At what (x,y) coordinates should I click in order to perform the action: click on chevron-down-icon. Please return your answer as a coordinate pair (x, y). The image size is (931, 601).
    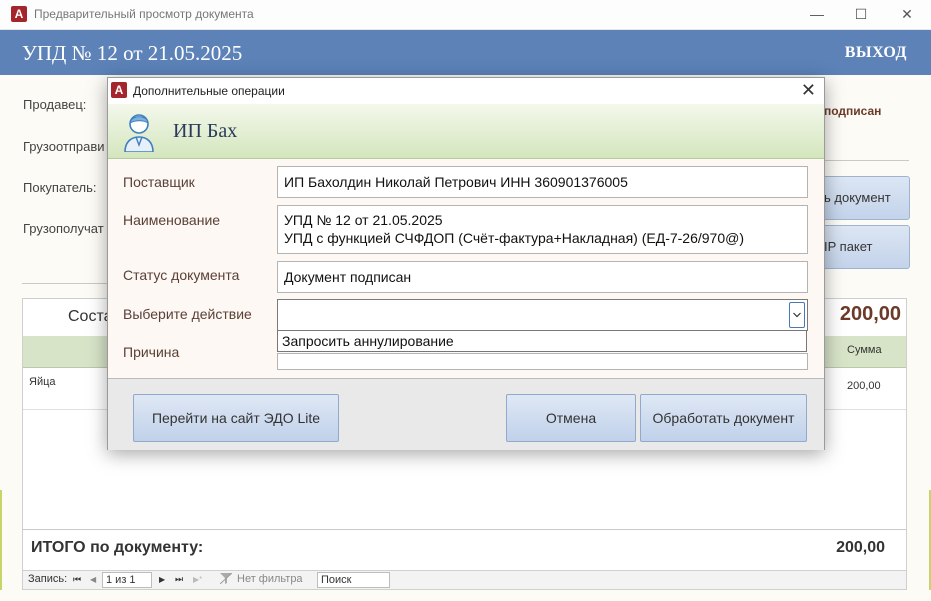
    Looking at the image, I should click on (797, 315).